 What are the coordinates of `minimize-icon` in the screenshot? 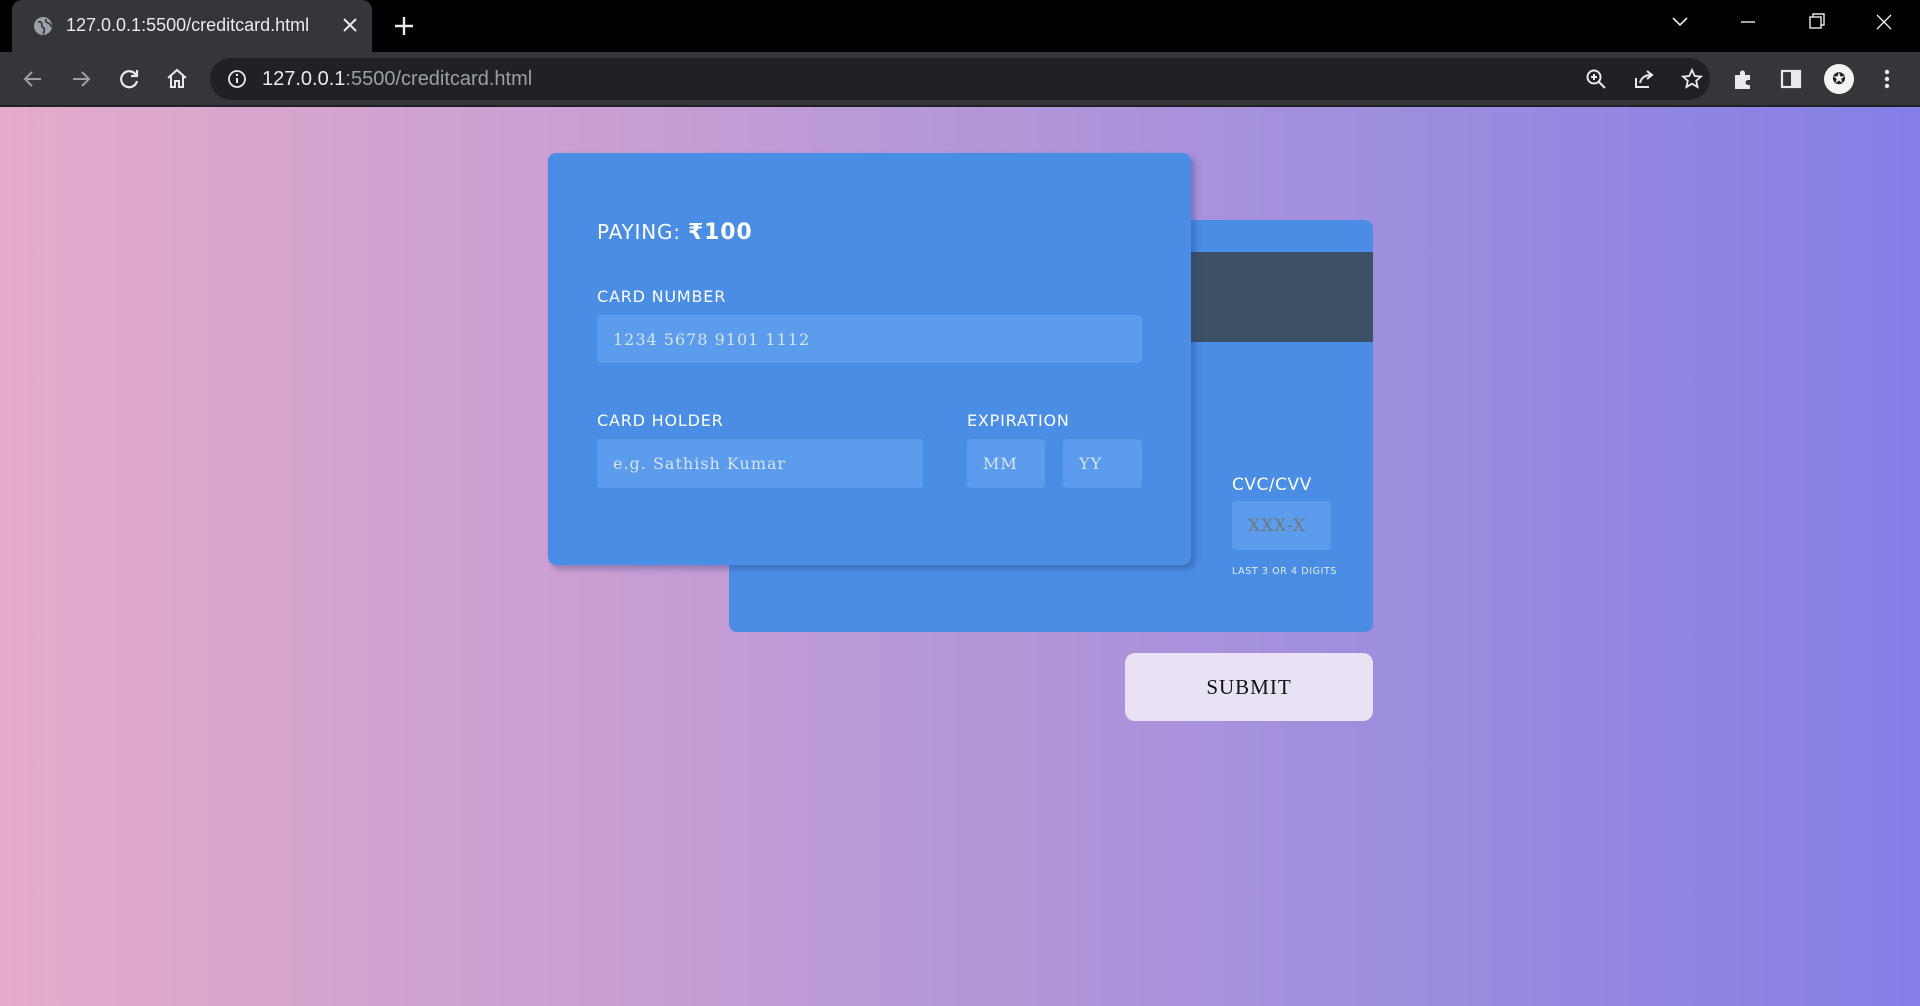 It's located at (1748, 22).